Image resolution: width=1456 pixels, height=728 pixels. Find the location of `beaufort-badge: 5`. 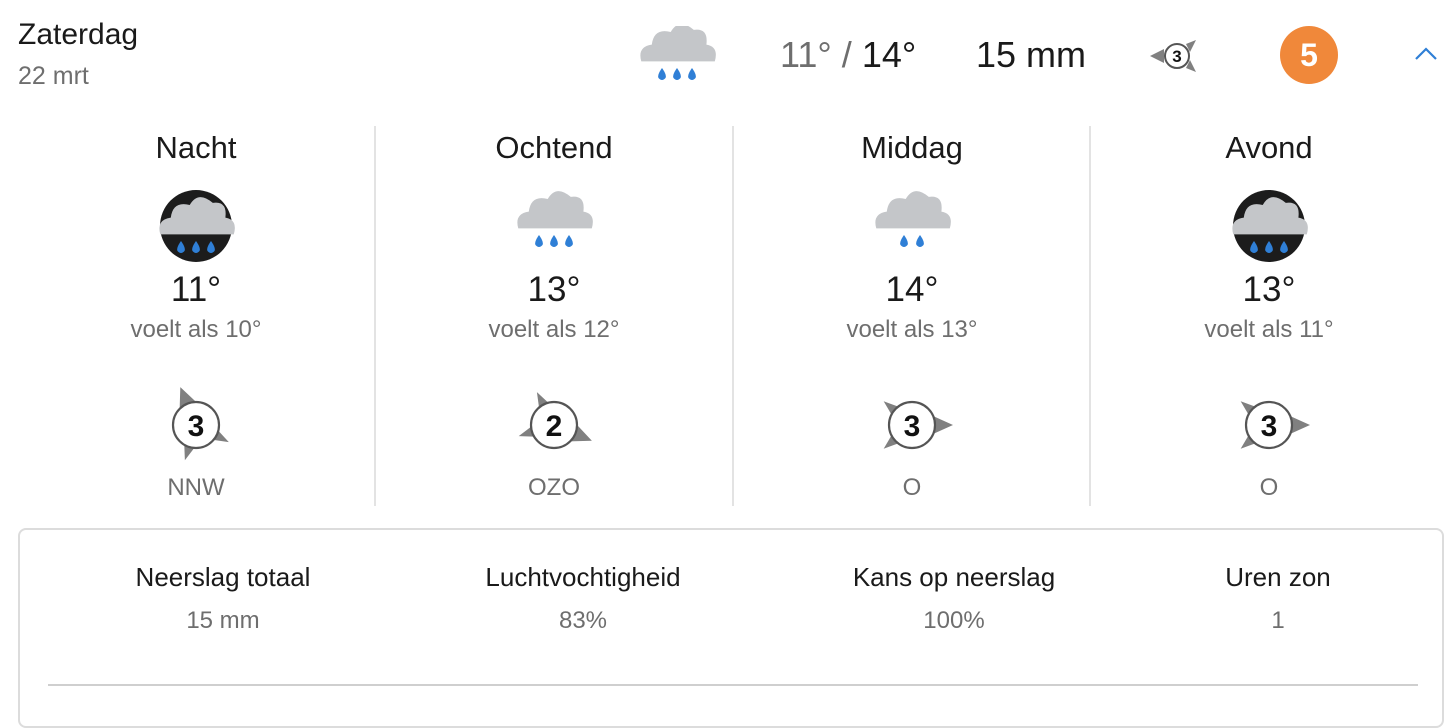

beaufort-badge: 5 is located at coordinates (1309, 55).